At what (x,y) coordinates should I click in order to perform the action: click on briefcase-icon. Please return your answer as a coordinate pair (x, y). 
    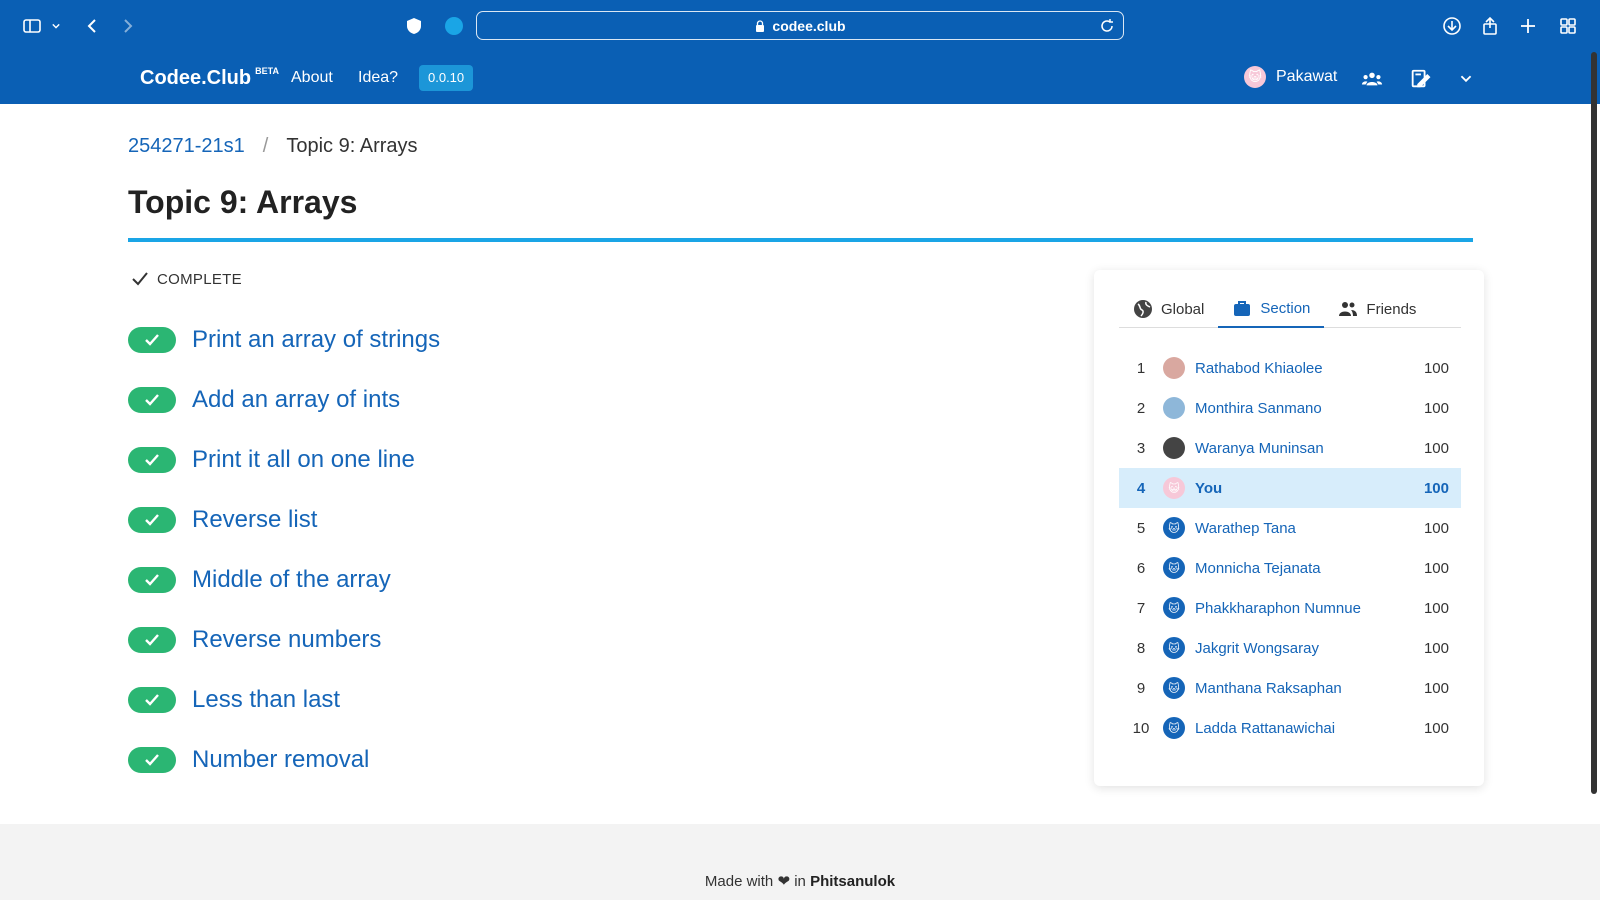
    Looking at the image, I should click on (1242, 308).